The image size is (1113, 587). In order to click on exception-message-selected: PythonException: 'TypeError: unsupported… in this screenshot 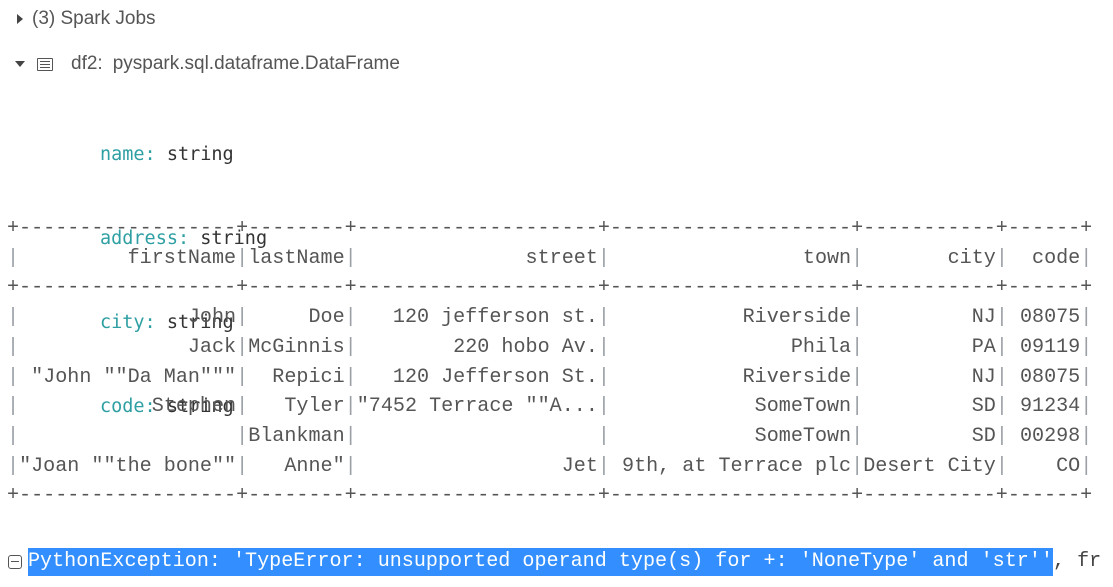, I will do `click(540, 561)`.